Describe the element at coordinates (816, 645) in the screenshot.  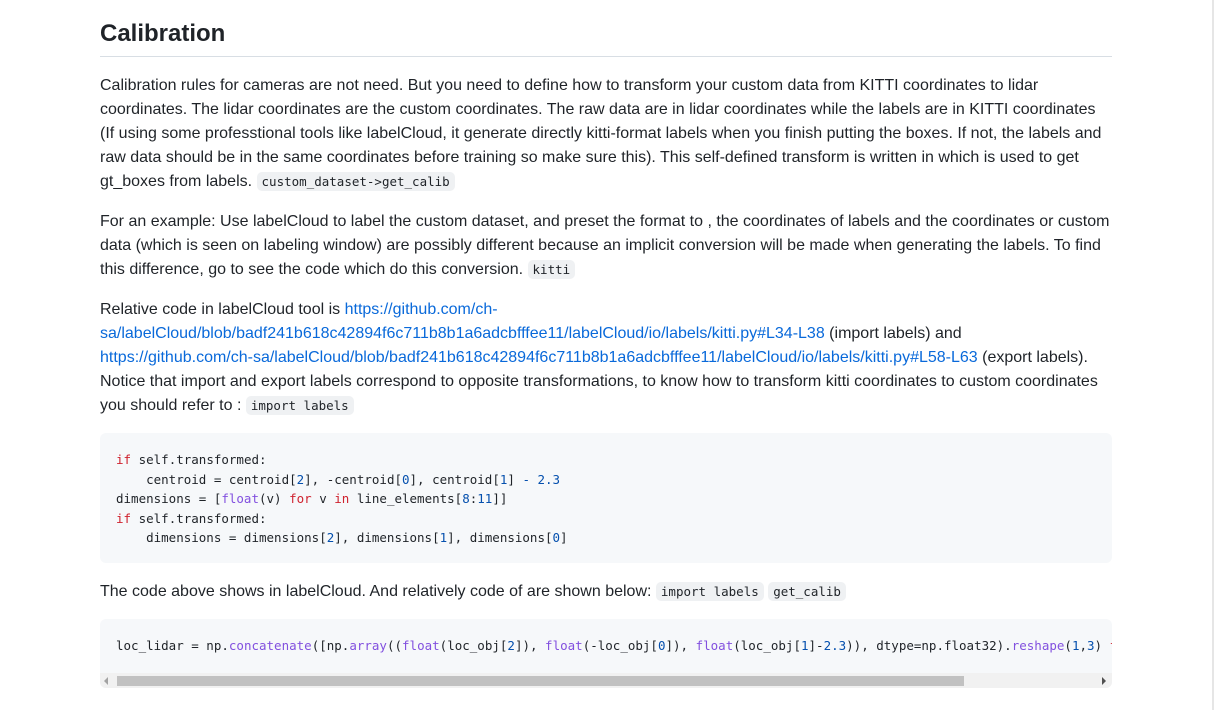
I see `code-text: ]-` at that location.